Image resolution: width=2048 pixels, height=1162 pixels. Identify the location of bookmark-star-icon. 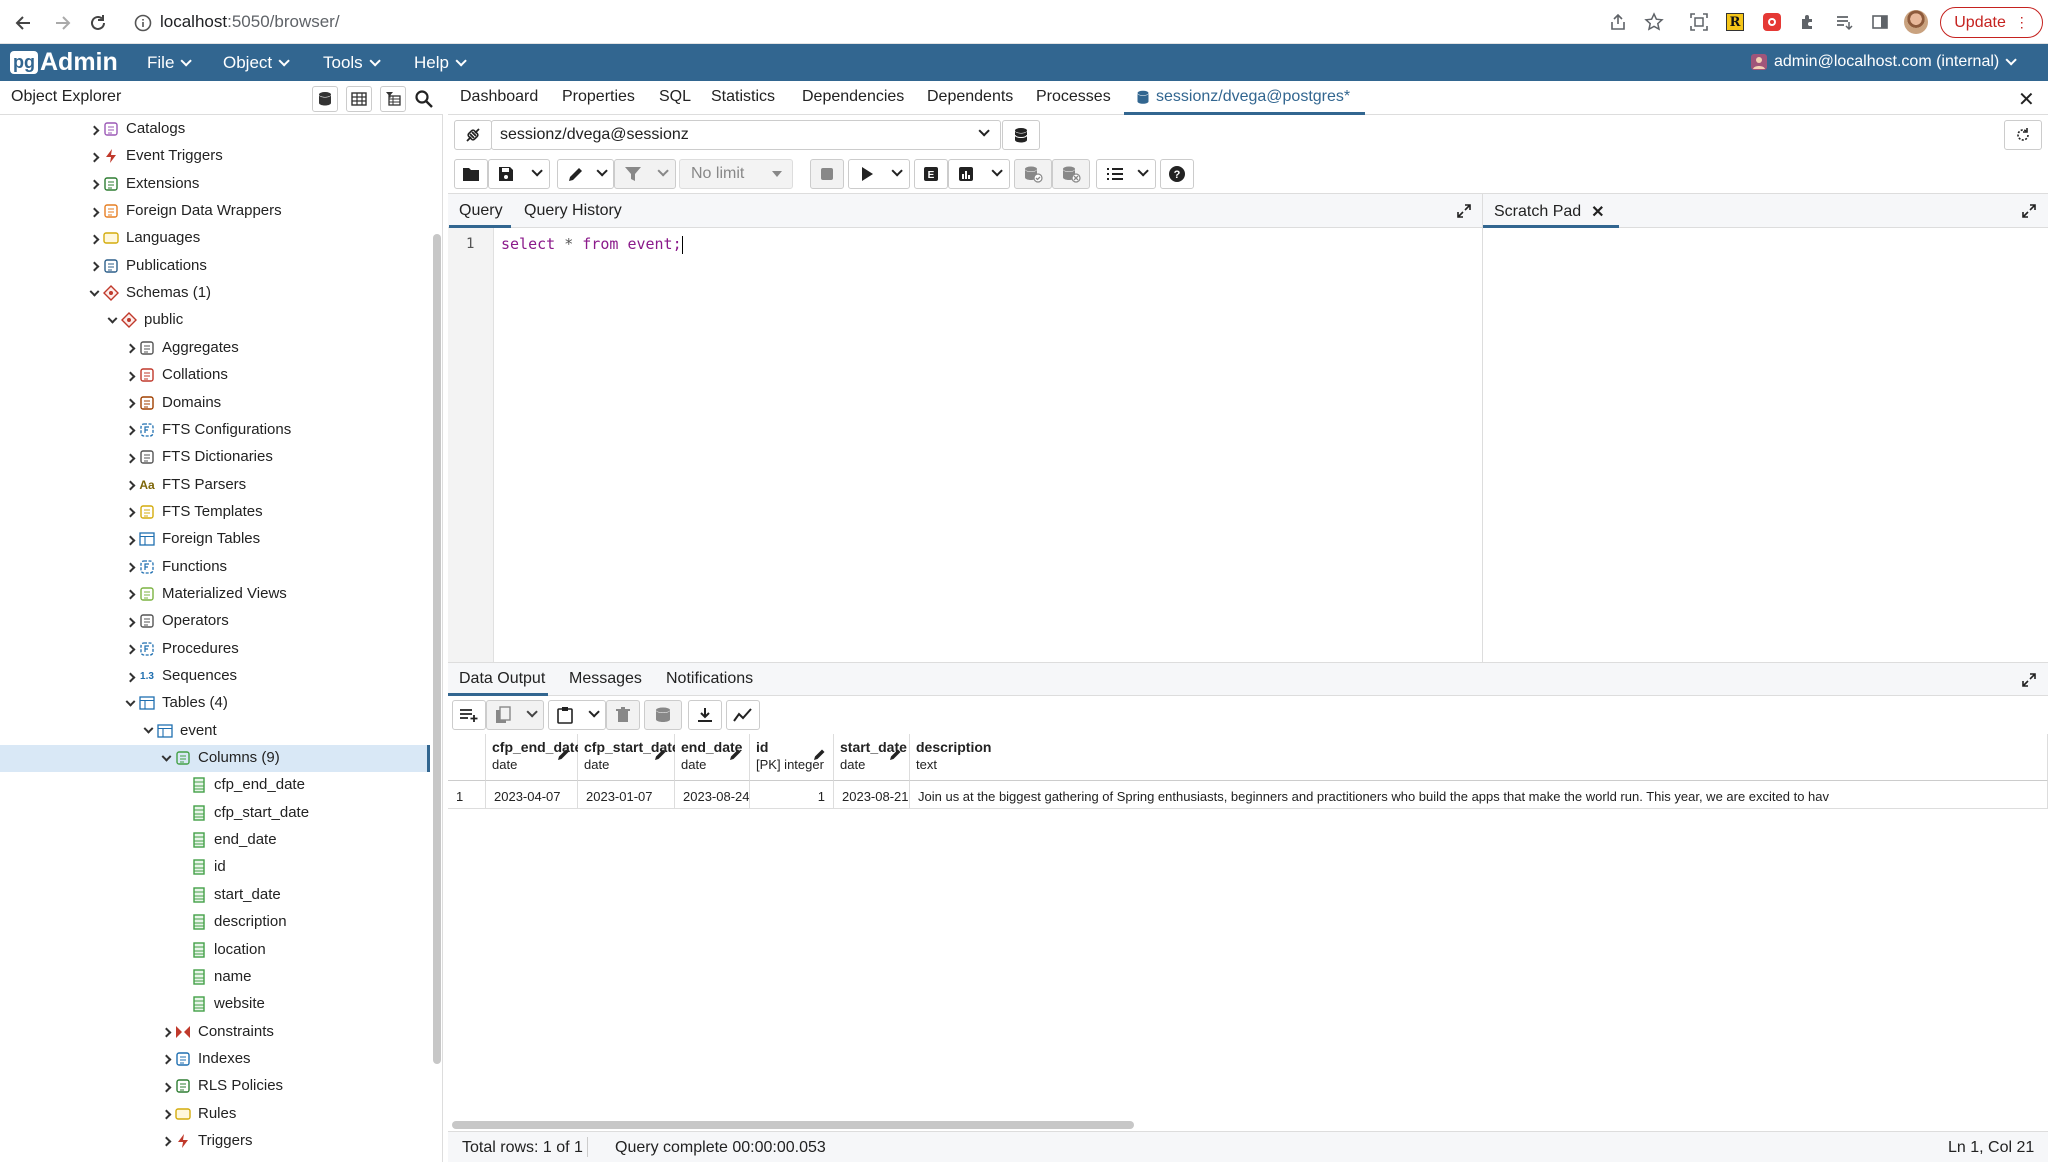
(1654, 22).